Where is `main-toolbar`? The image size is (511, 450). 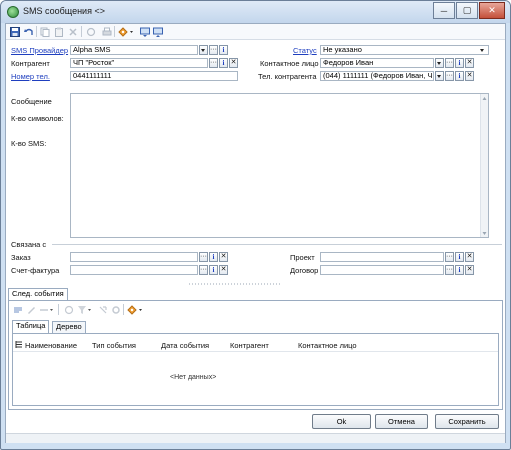 main-toolbar is located at coordinates (255, 32).